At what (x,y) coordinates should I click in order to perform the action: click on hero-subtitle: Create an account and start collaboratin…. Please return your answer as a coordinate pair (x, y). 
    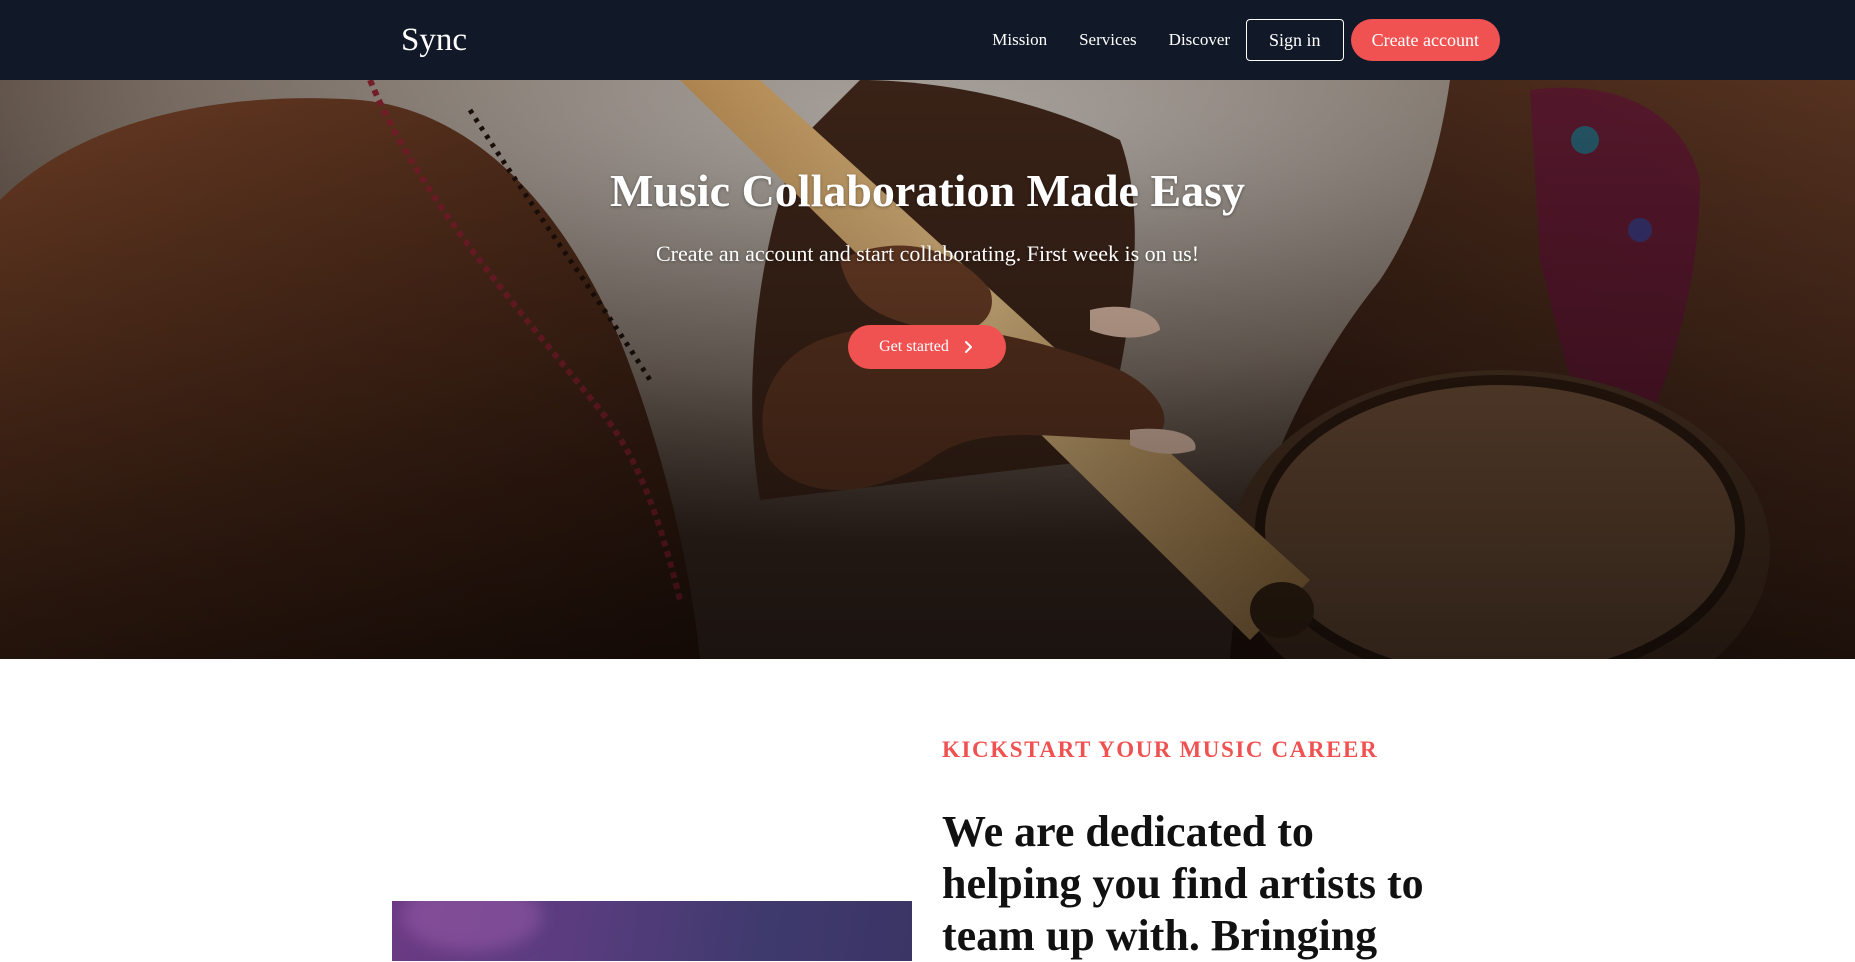
    Looking at the image, I should click on (927, 253).